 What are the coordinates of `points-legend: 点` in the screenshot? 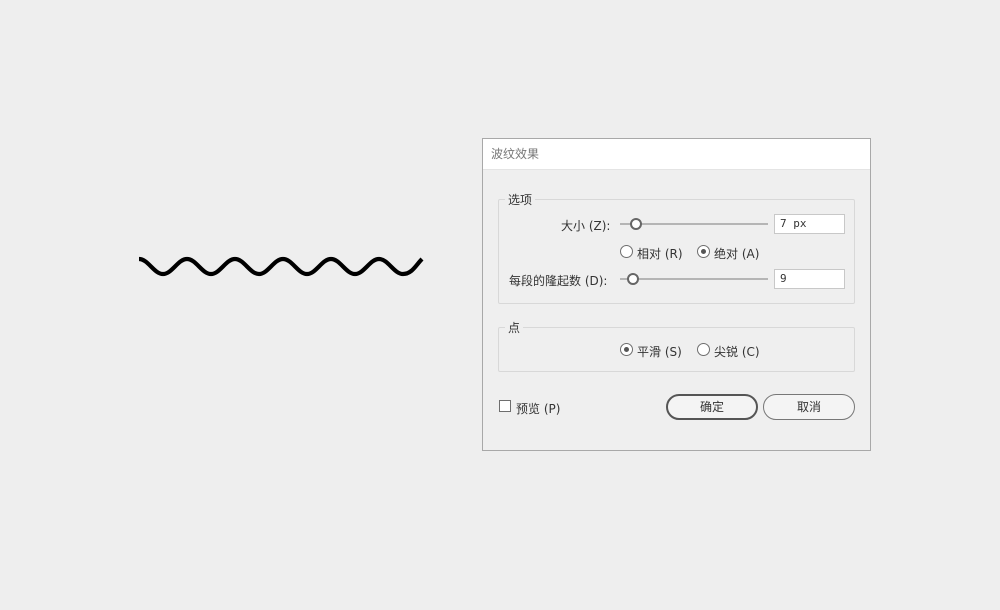 It's located at (514, 328).